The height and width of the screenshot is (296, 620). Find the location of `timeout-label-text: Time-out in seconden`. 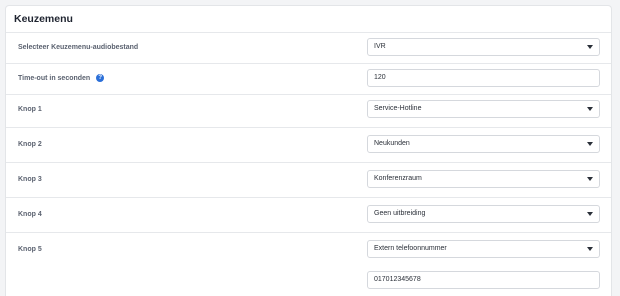

timeout-label-text: Time-out in seconden is located at coordinates (54, 78).